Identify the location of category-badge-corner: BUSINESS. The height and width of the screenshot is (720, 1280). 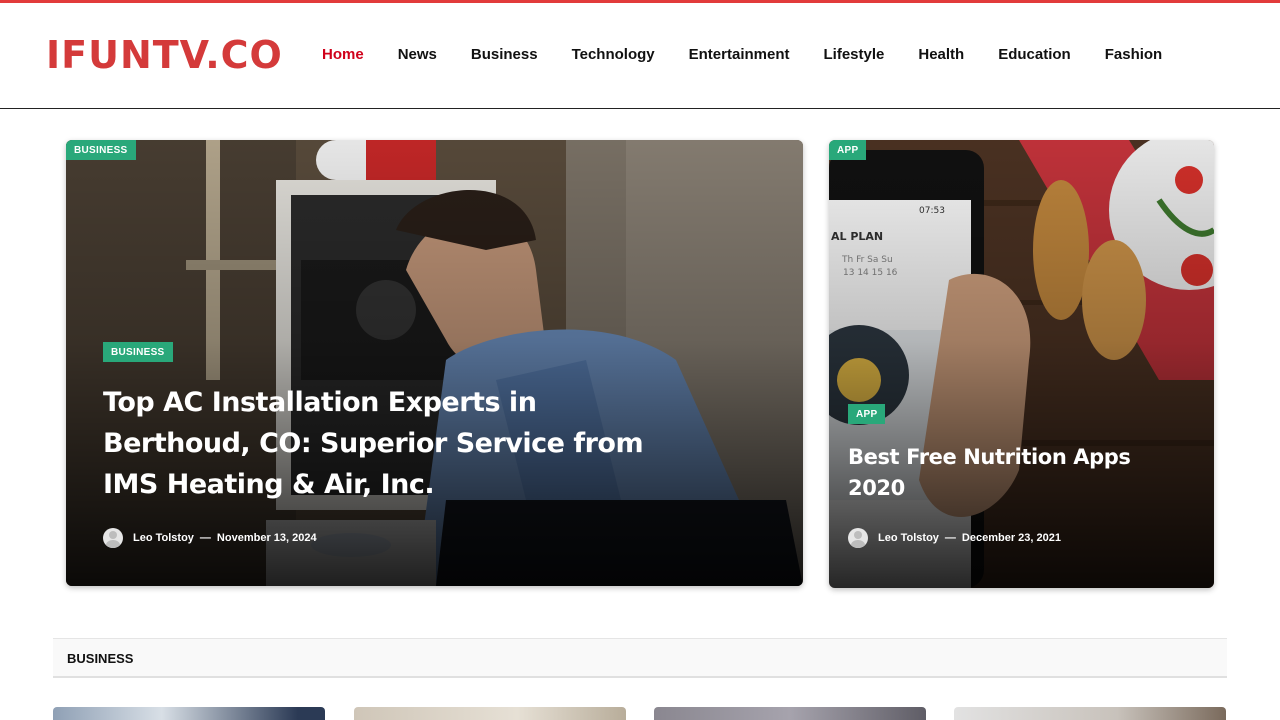
(101, 150).